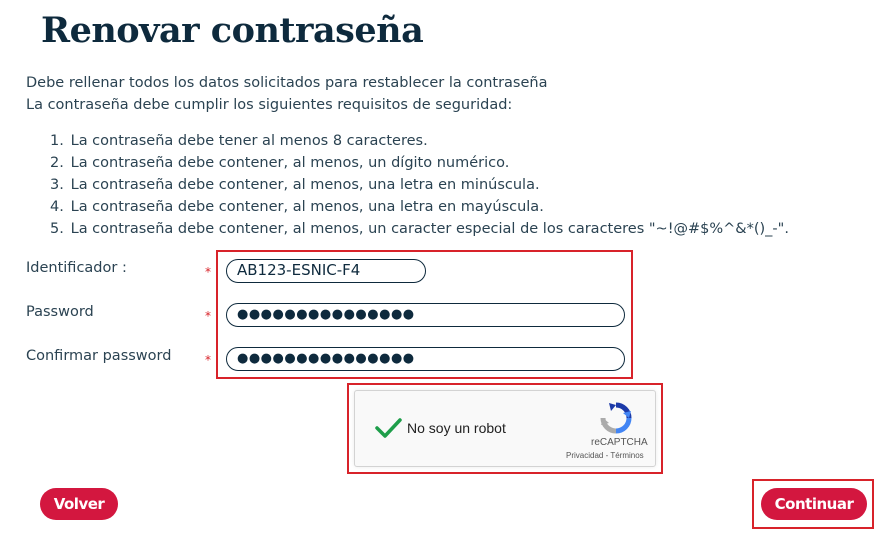 The width and height of the screenshot is (880, 539). Describe the element at coordinates (326, 271) in the screenshot. I see `identificador-input: AB123-ESNIC-F4` at that location.